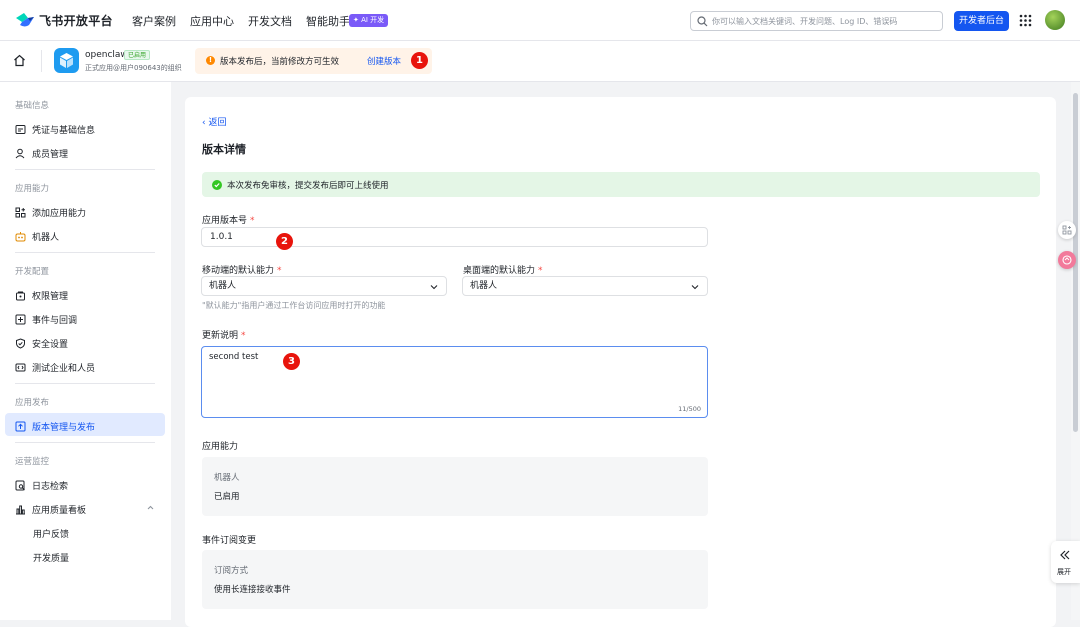 This screenshot has width=1080, height=627. Describe the element at coordinates (212, 21) in the screenshot. I see `nav-app-center: 应用中心` at that location.